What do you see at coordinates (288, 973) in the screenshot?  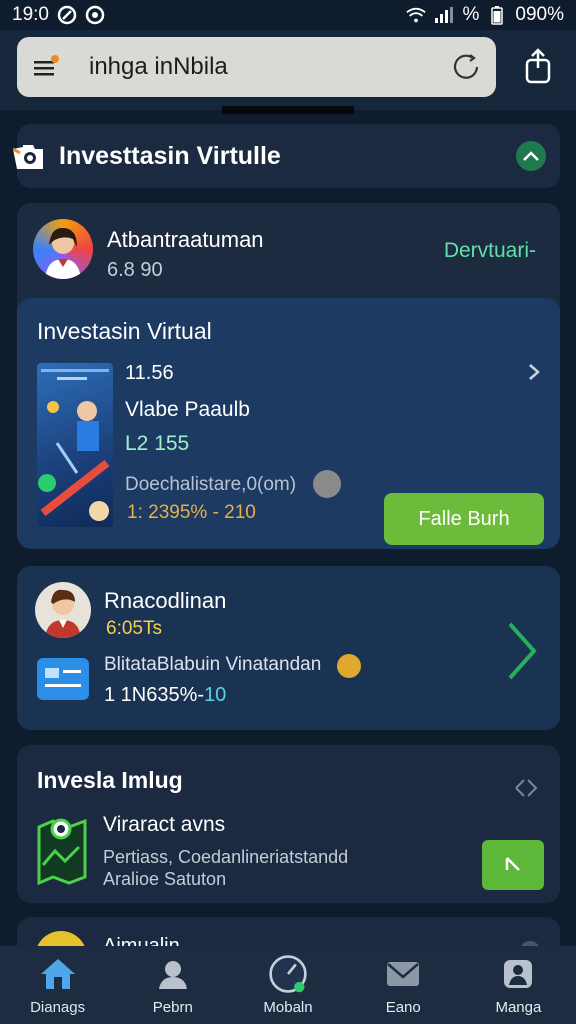 I see `gauge-icon` at bounding box center [288, 973].